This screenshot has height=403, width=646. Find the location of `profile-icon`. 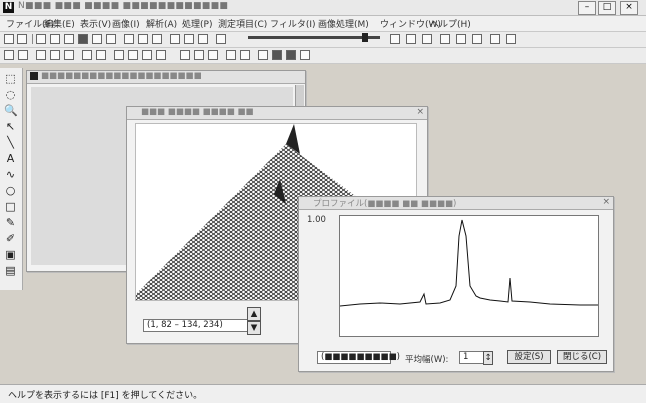

profile-icon is located at coordinates (231, 55).